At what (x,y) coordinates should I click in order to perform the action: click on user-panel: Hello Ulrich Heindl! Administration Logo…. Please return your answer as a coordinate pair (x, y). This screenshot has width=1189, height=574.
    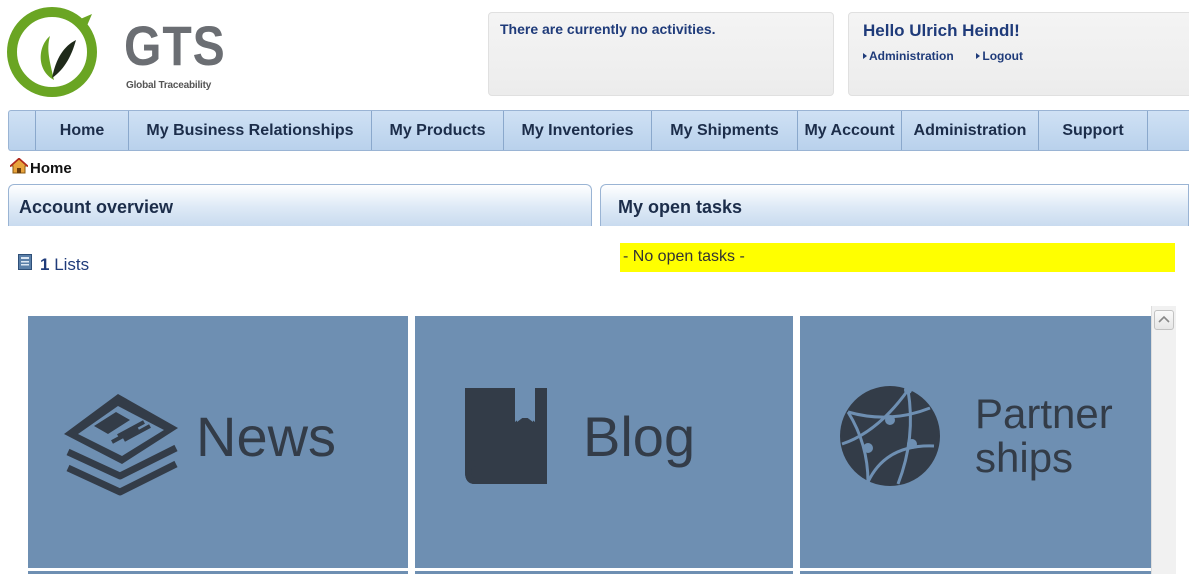
    Looking at the image, I should click on (1018, 54).